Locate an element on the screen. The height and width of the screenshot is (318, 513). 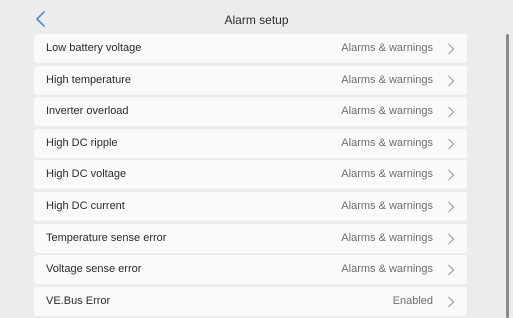
item-label: Low battery voltage is located at coordinates (94, 48).